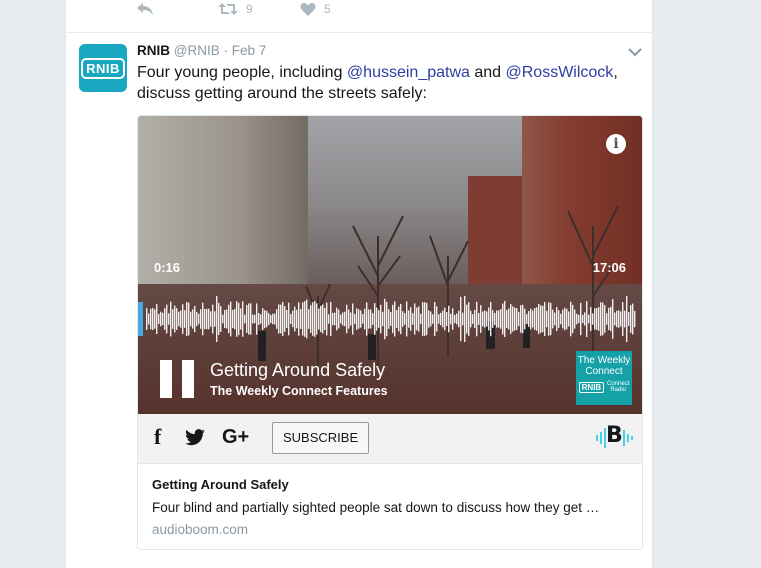 This screenshot has height=568, width=761. I want to click on retweet-button: 9, so click(235, 9).